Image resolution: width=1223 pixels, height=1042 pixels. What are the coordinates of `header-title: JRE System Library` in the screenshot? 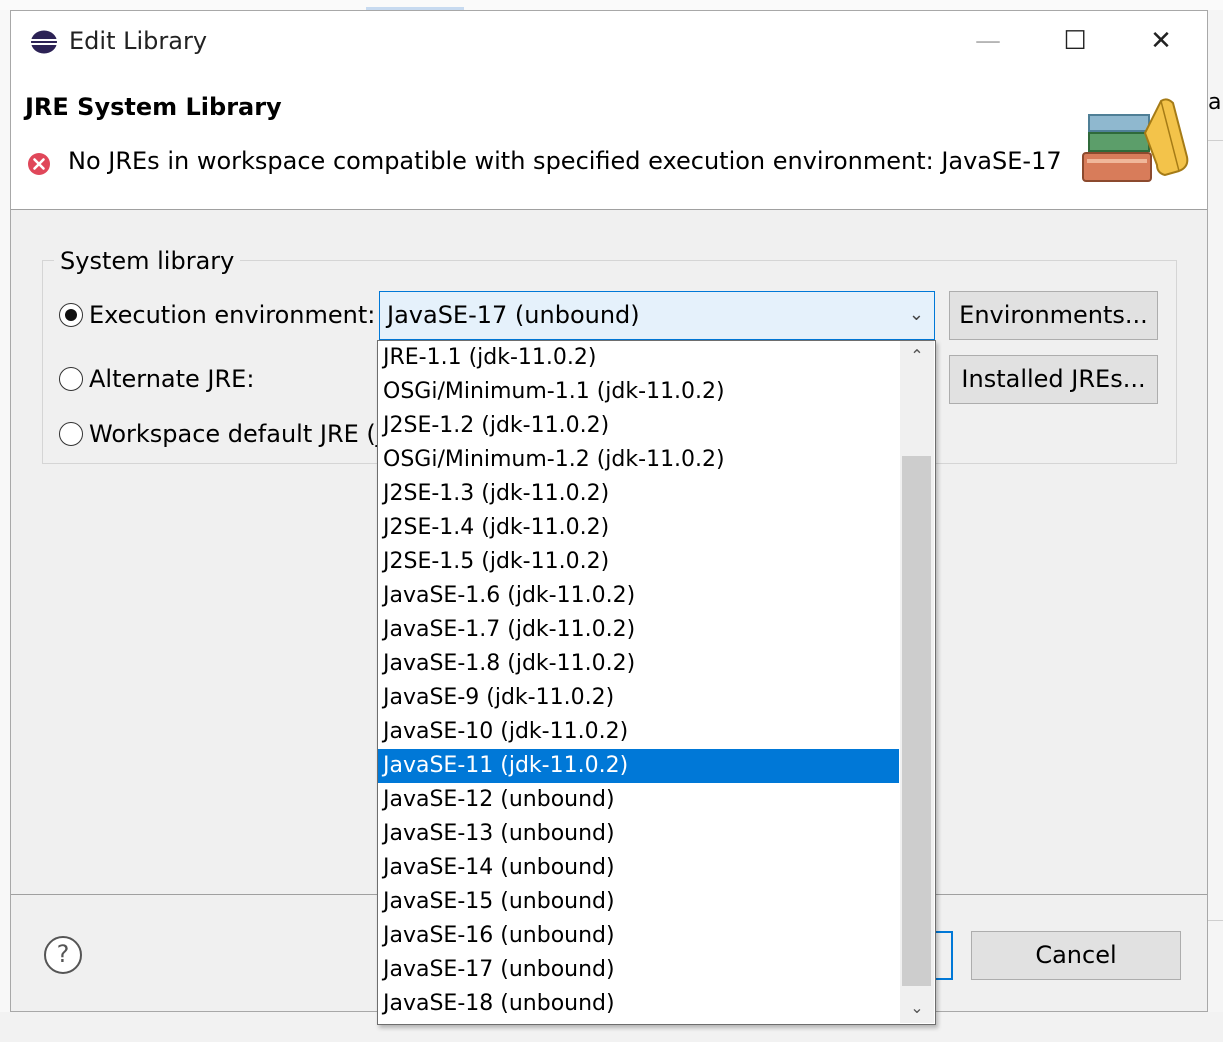 It's located at (153, 107).